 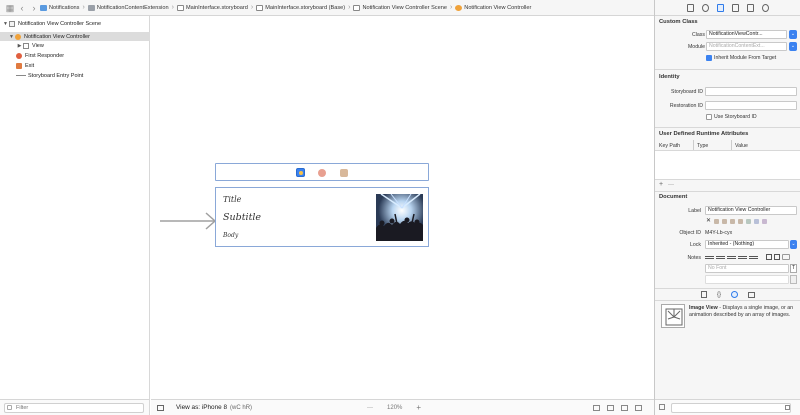 What do you see at coordinates (128, 7) in the screenshot?
I see `crumb-target: NotificationContentExtension` at bounding box center [128, 7].